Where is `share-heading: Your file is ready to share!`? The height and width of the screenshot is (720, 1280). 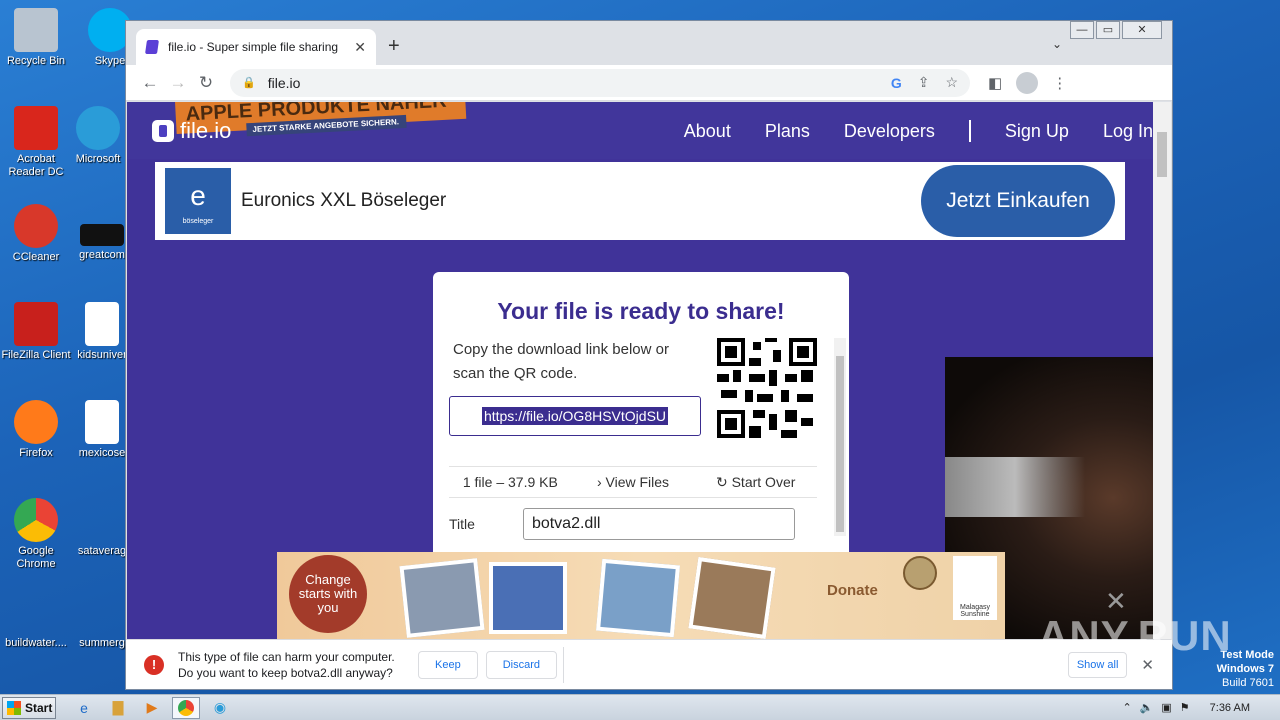
share-heading: Your file is ready to share! is located at coordinates (641, 311).